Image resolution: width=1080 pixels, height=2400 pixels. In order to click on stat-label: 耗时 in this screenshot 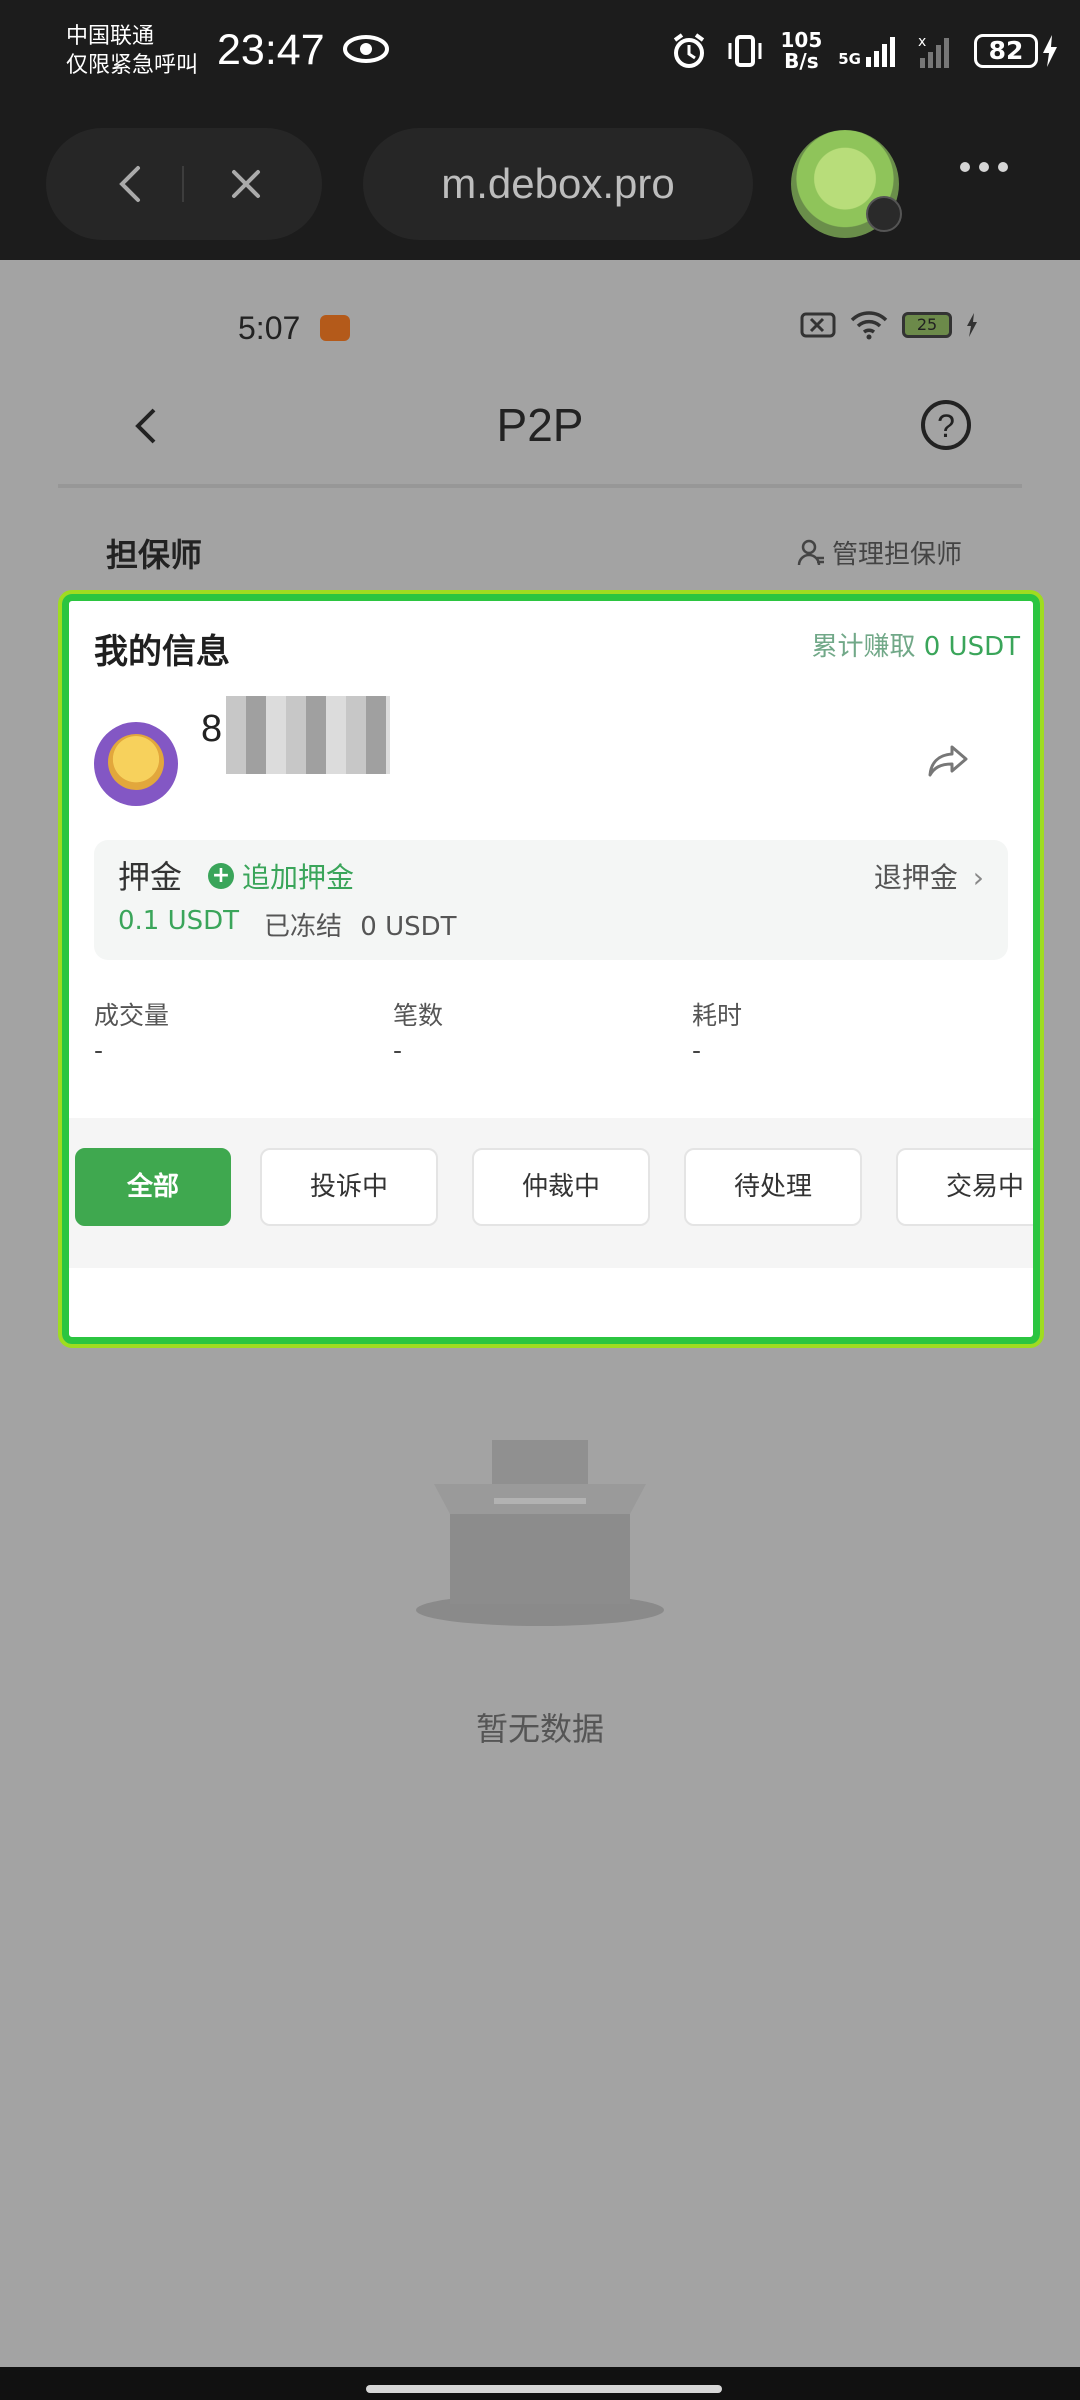, I will do `click(717, 1015)`.